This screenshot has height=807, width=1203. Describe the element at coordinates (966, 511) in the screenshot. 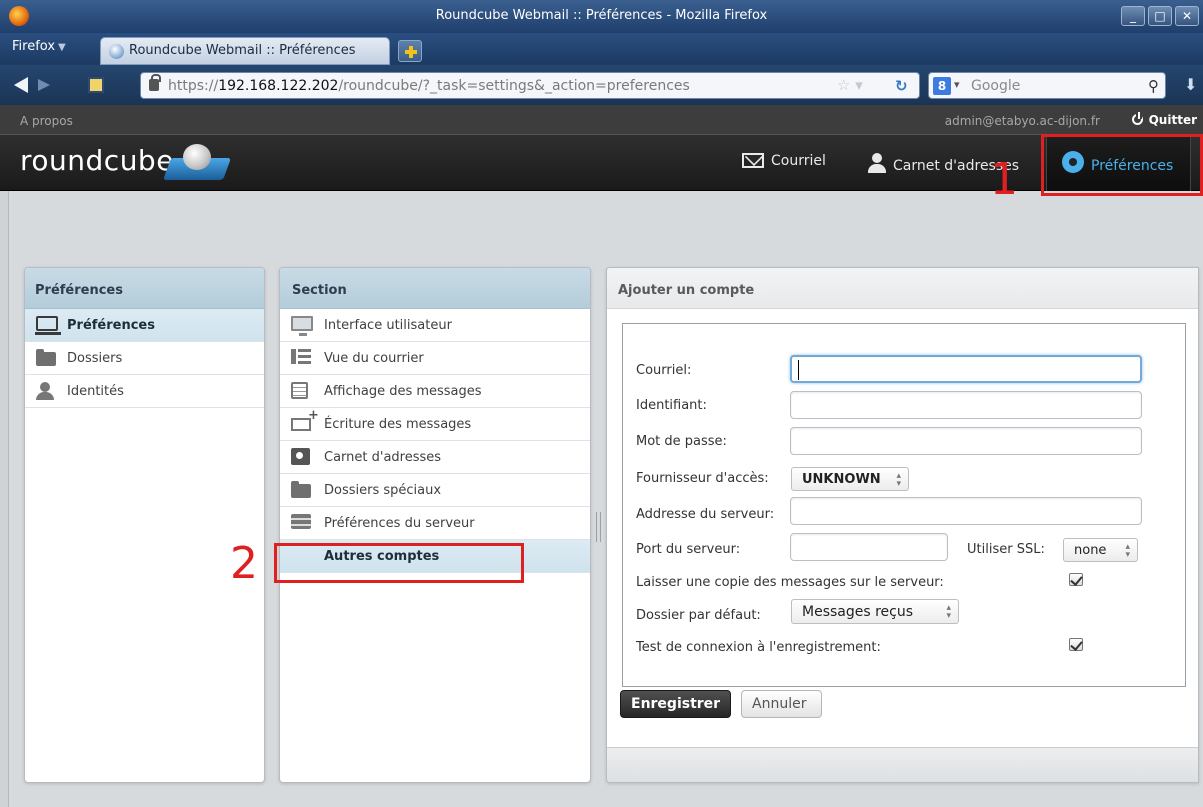

I see `server-field` at that location.